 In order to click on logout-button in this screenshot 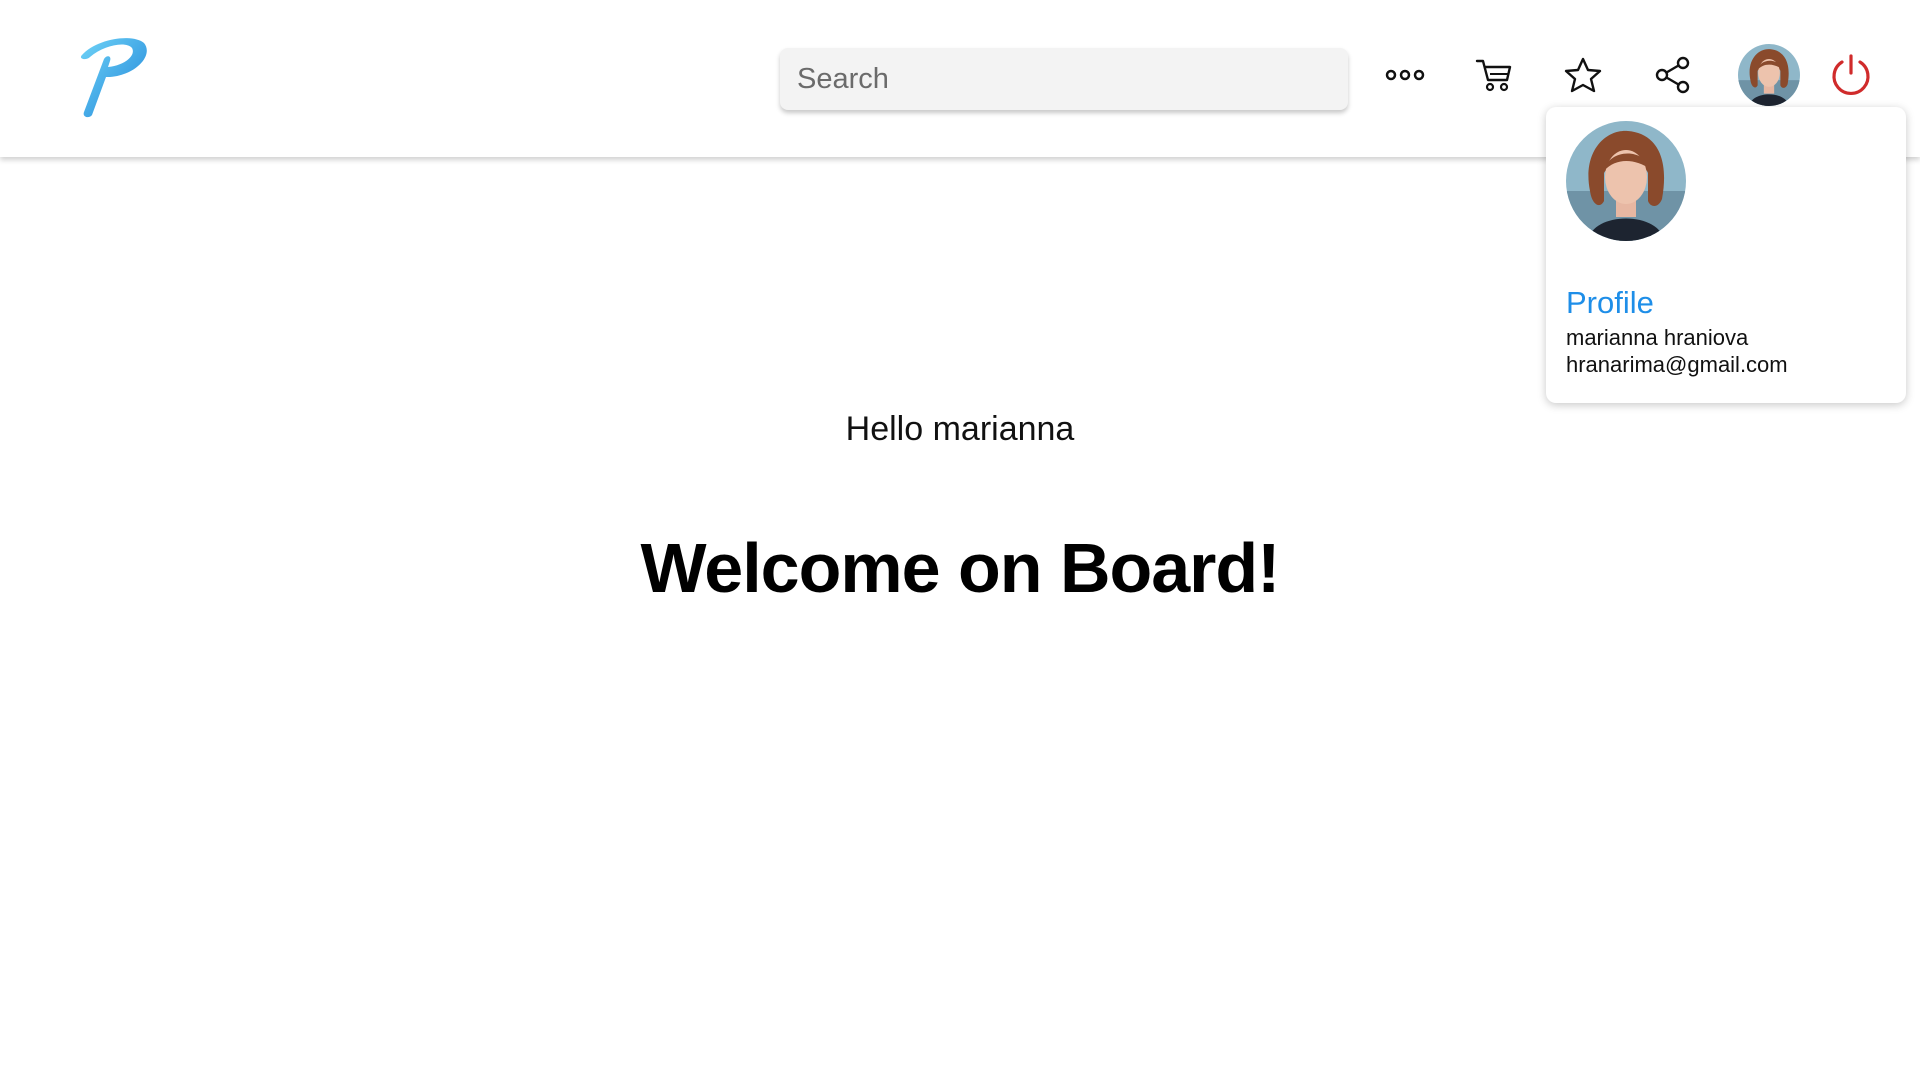, I will do `click(1851, 75)`.